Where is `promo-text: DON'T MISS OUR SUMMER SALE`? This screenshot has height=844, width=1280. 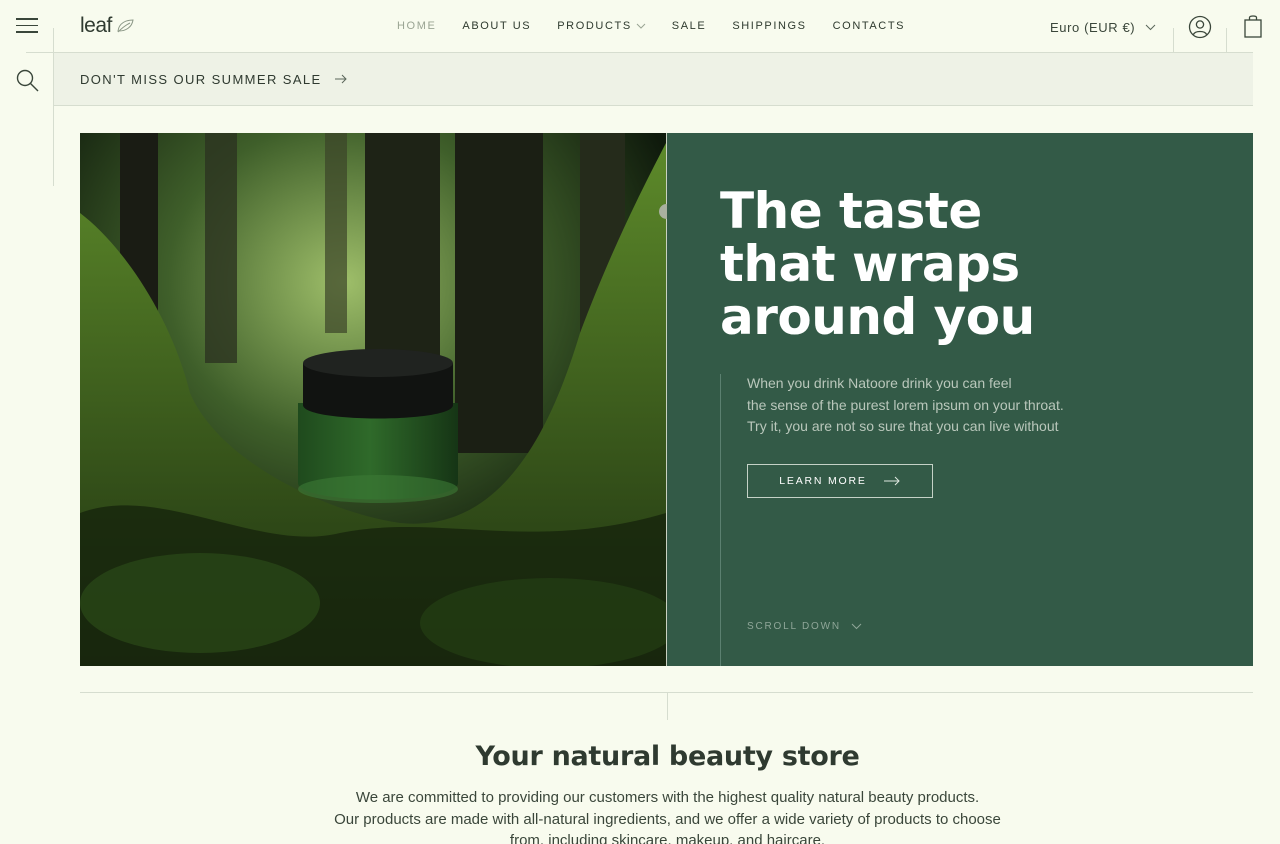 promo-text: DON'T MISS OUR SUMMER SALE is located at coordinates (201, 79).